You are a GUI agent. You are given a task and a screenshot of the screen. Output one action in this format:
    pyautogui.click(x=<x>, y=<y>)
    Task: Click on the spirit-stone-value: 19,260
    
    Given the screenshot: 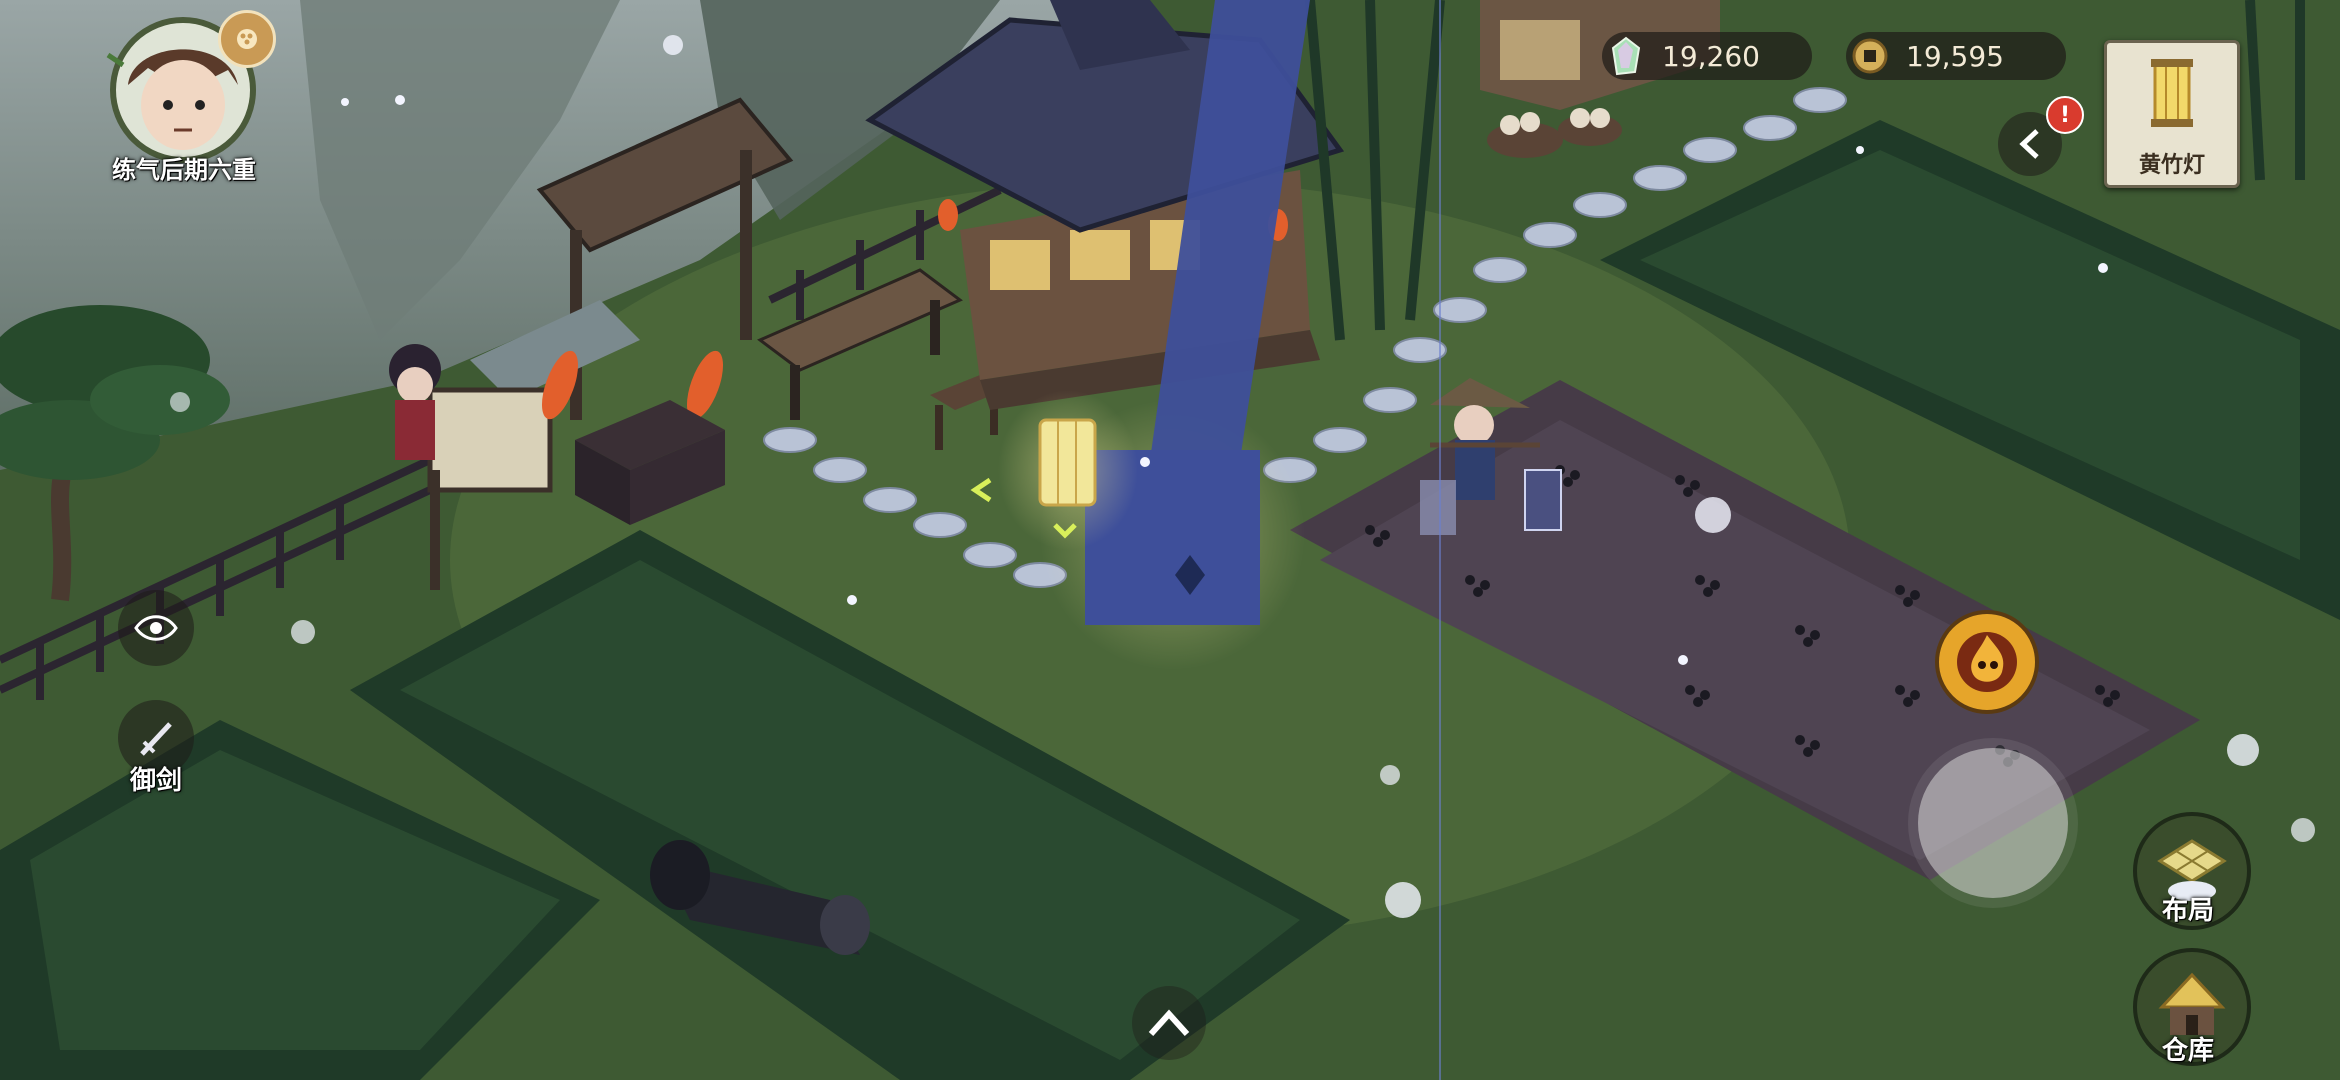 What is the action you would take?
    pyautogui.click(x=1711, y=56)
    